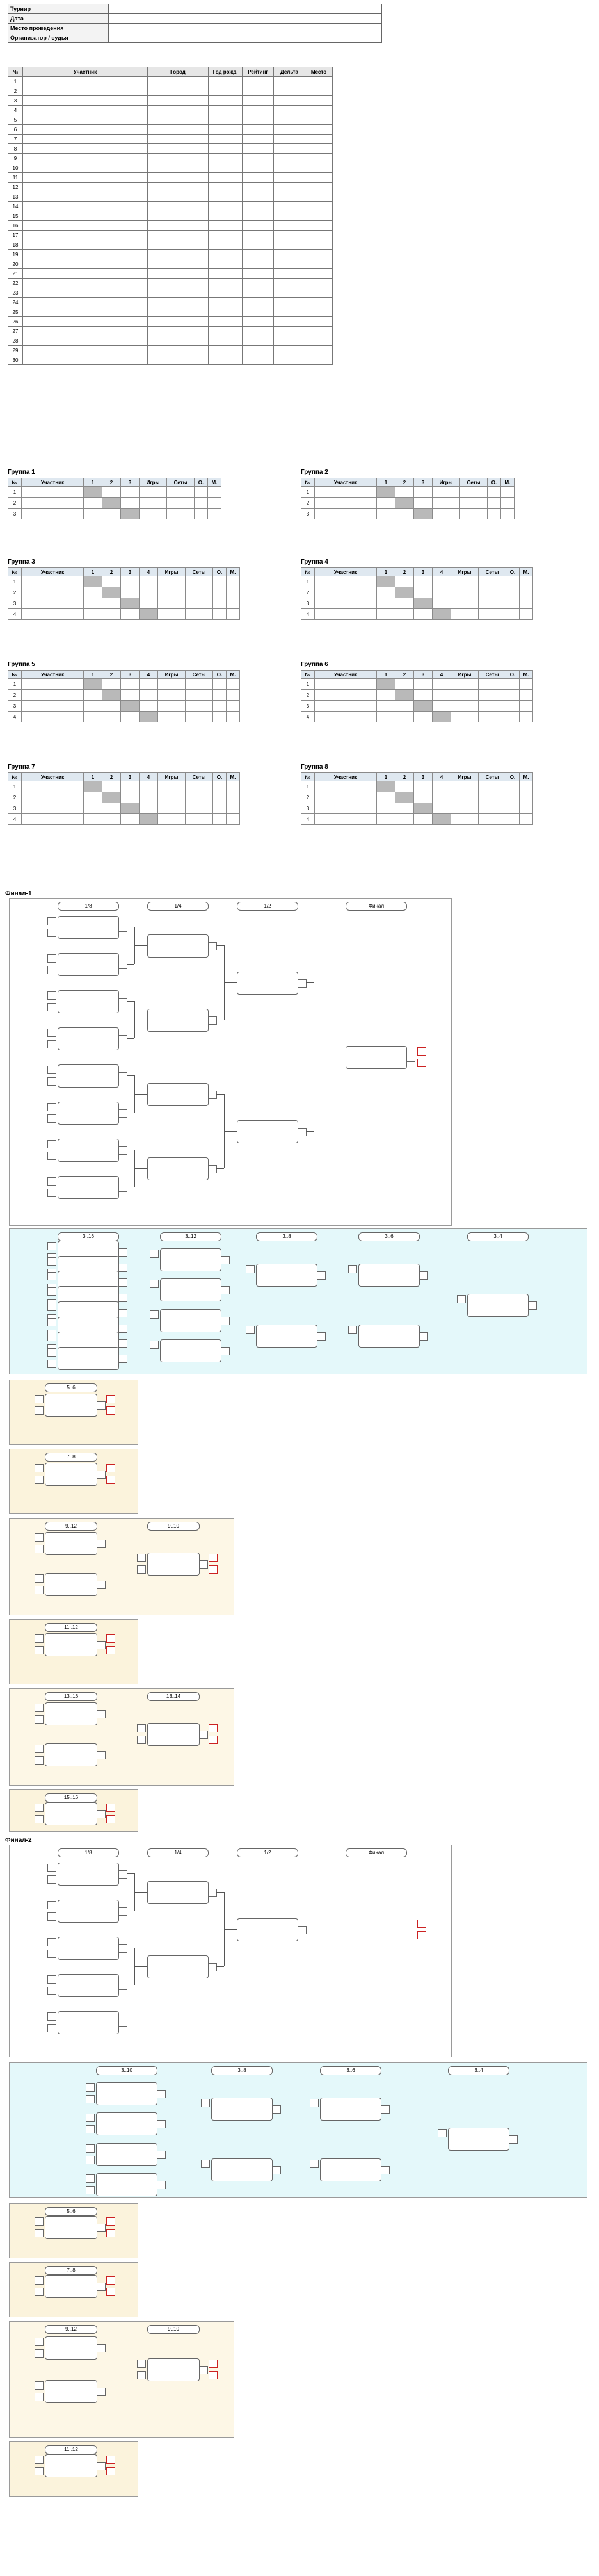 This screenshot has width=599, height=2576. I want to click on group-sets-cell, so click(492, 786).